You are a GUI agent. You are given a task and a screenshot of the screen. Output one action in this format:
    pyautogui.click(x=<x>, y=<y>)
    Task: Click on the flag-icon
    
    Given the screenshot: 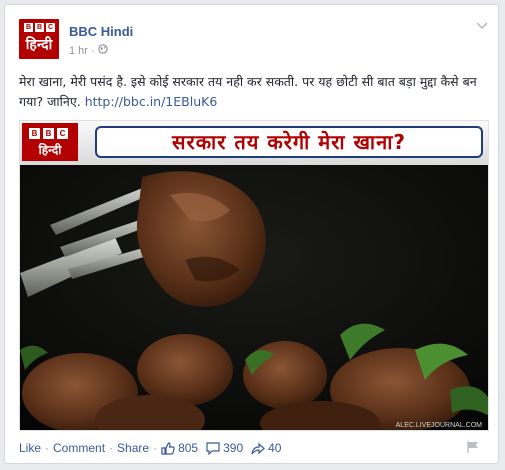 What is the action you would take?
    pyautogui.click(x=473, y=448)
    